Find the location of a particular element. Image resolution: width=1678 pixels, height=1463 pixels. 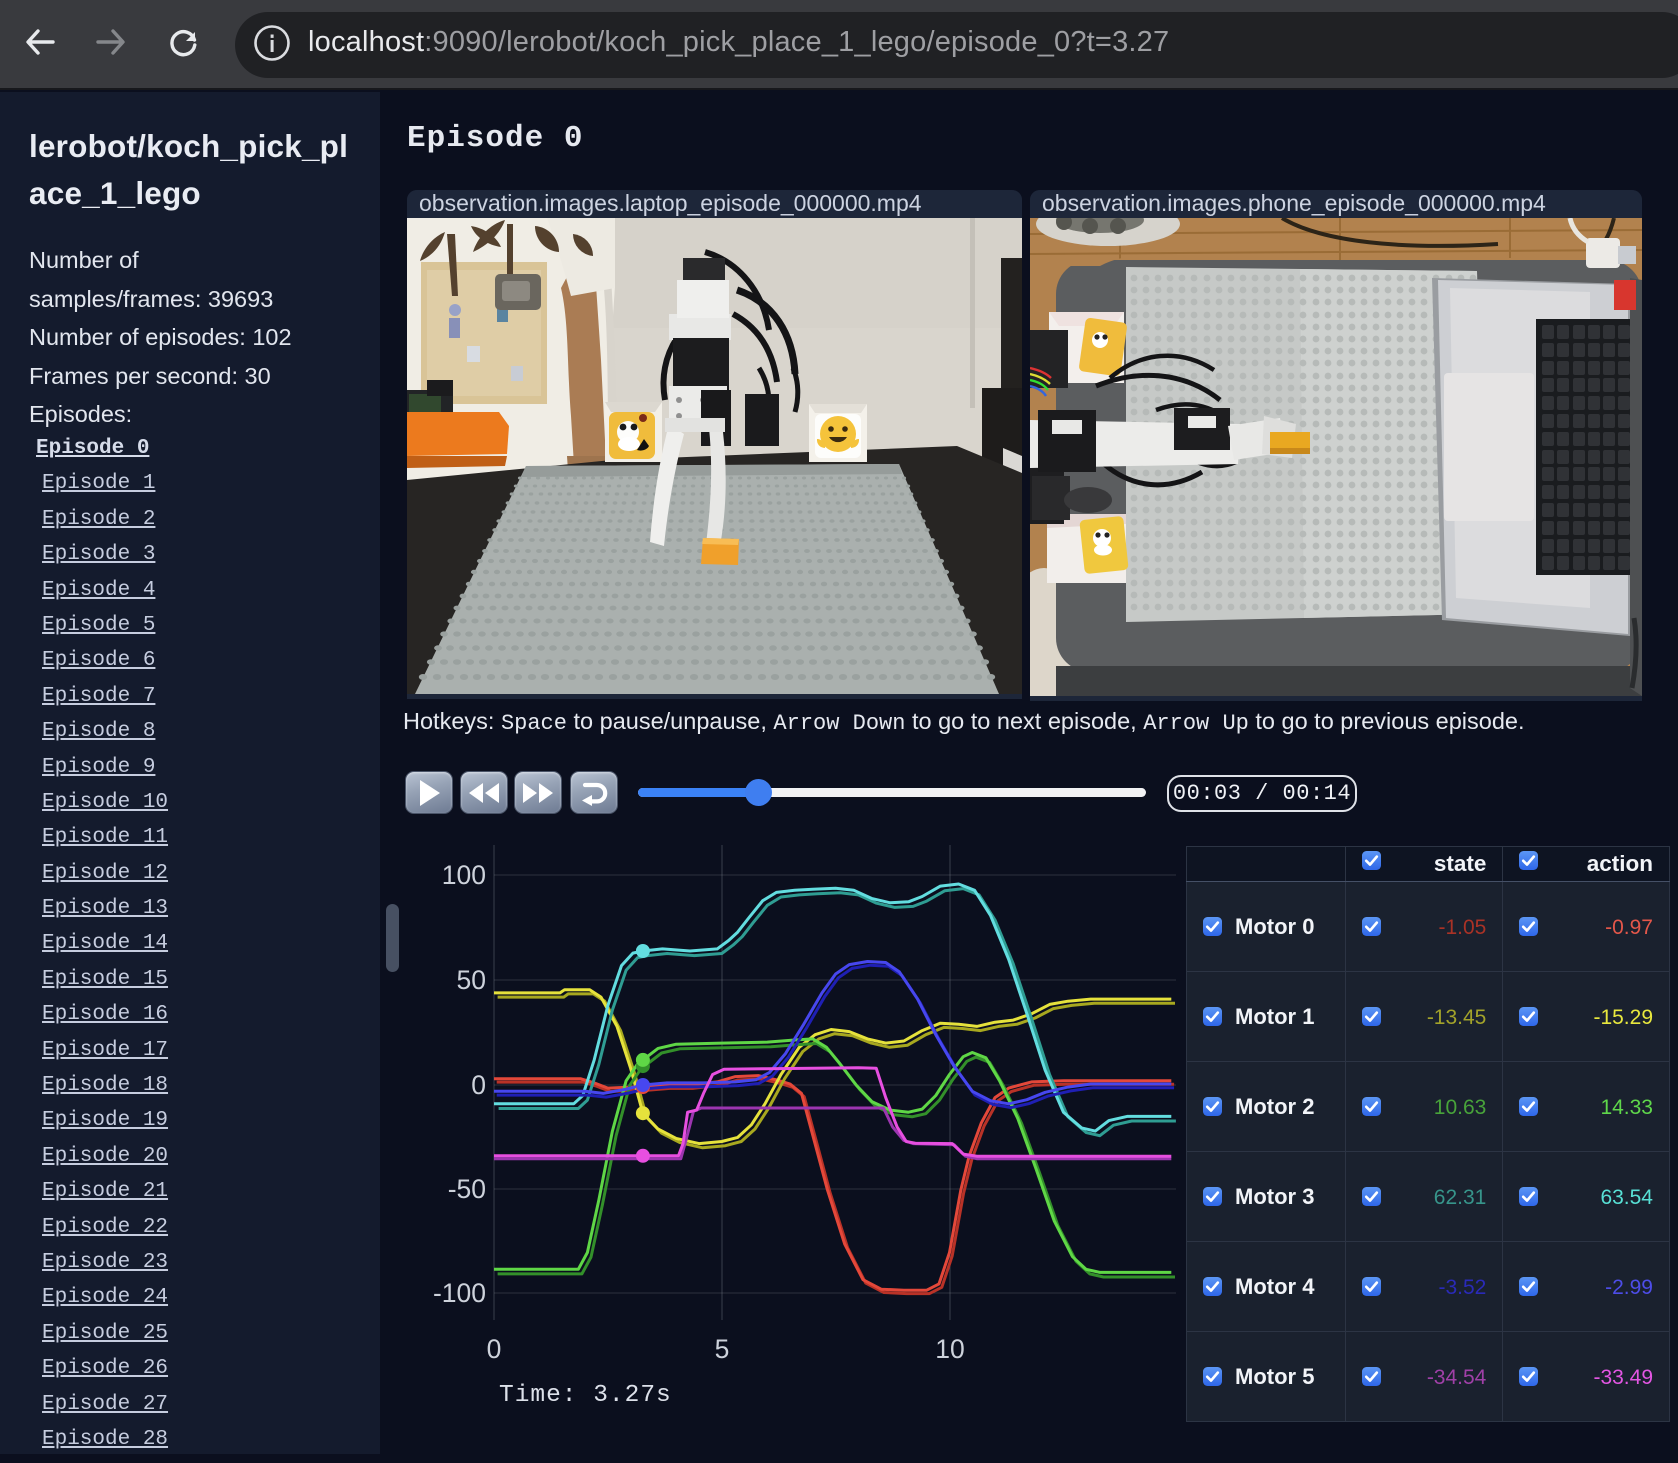

svg-text: 10 is located at coordinates (949, 1349).